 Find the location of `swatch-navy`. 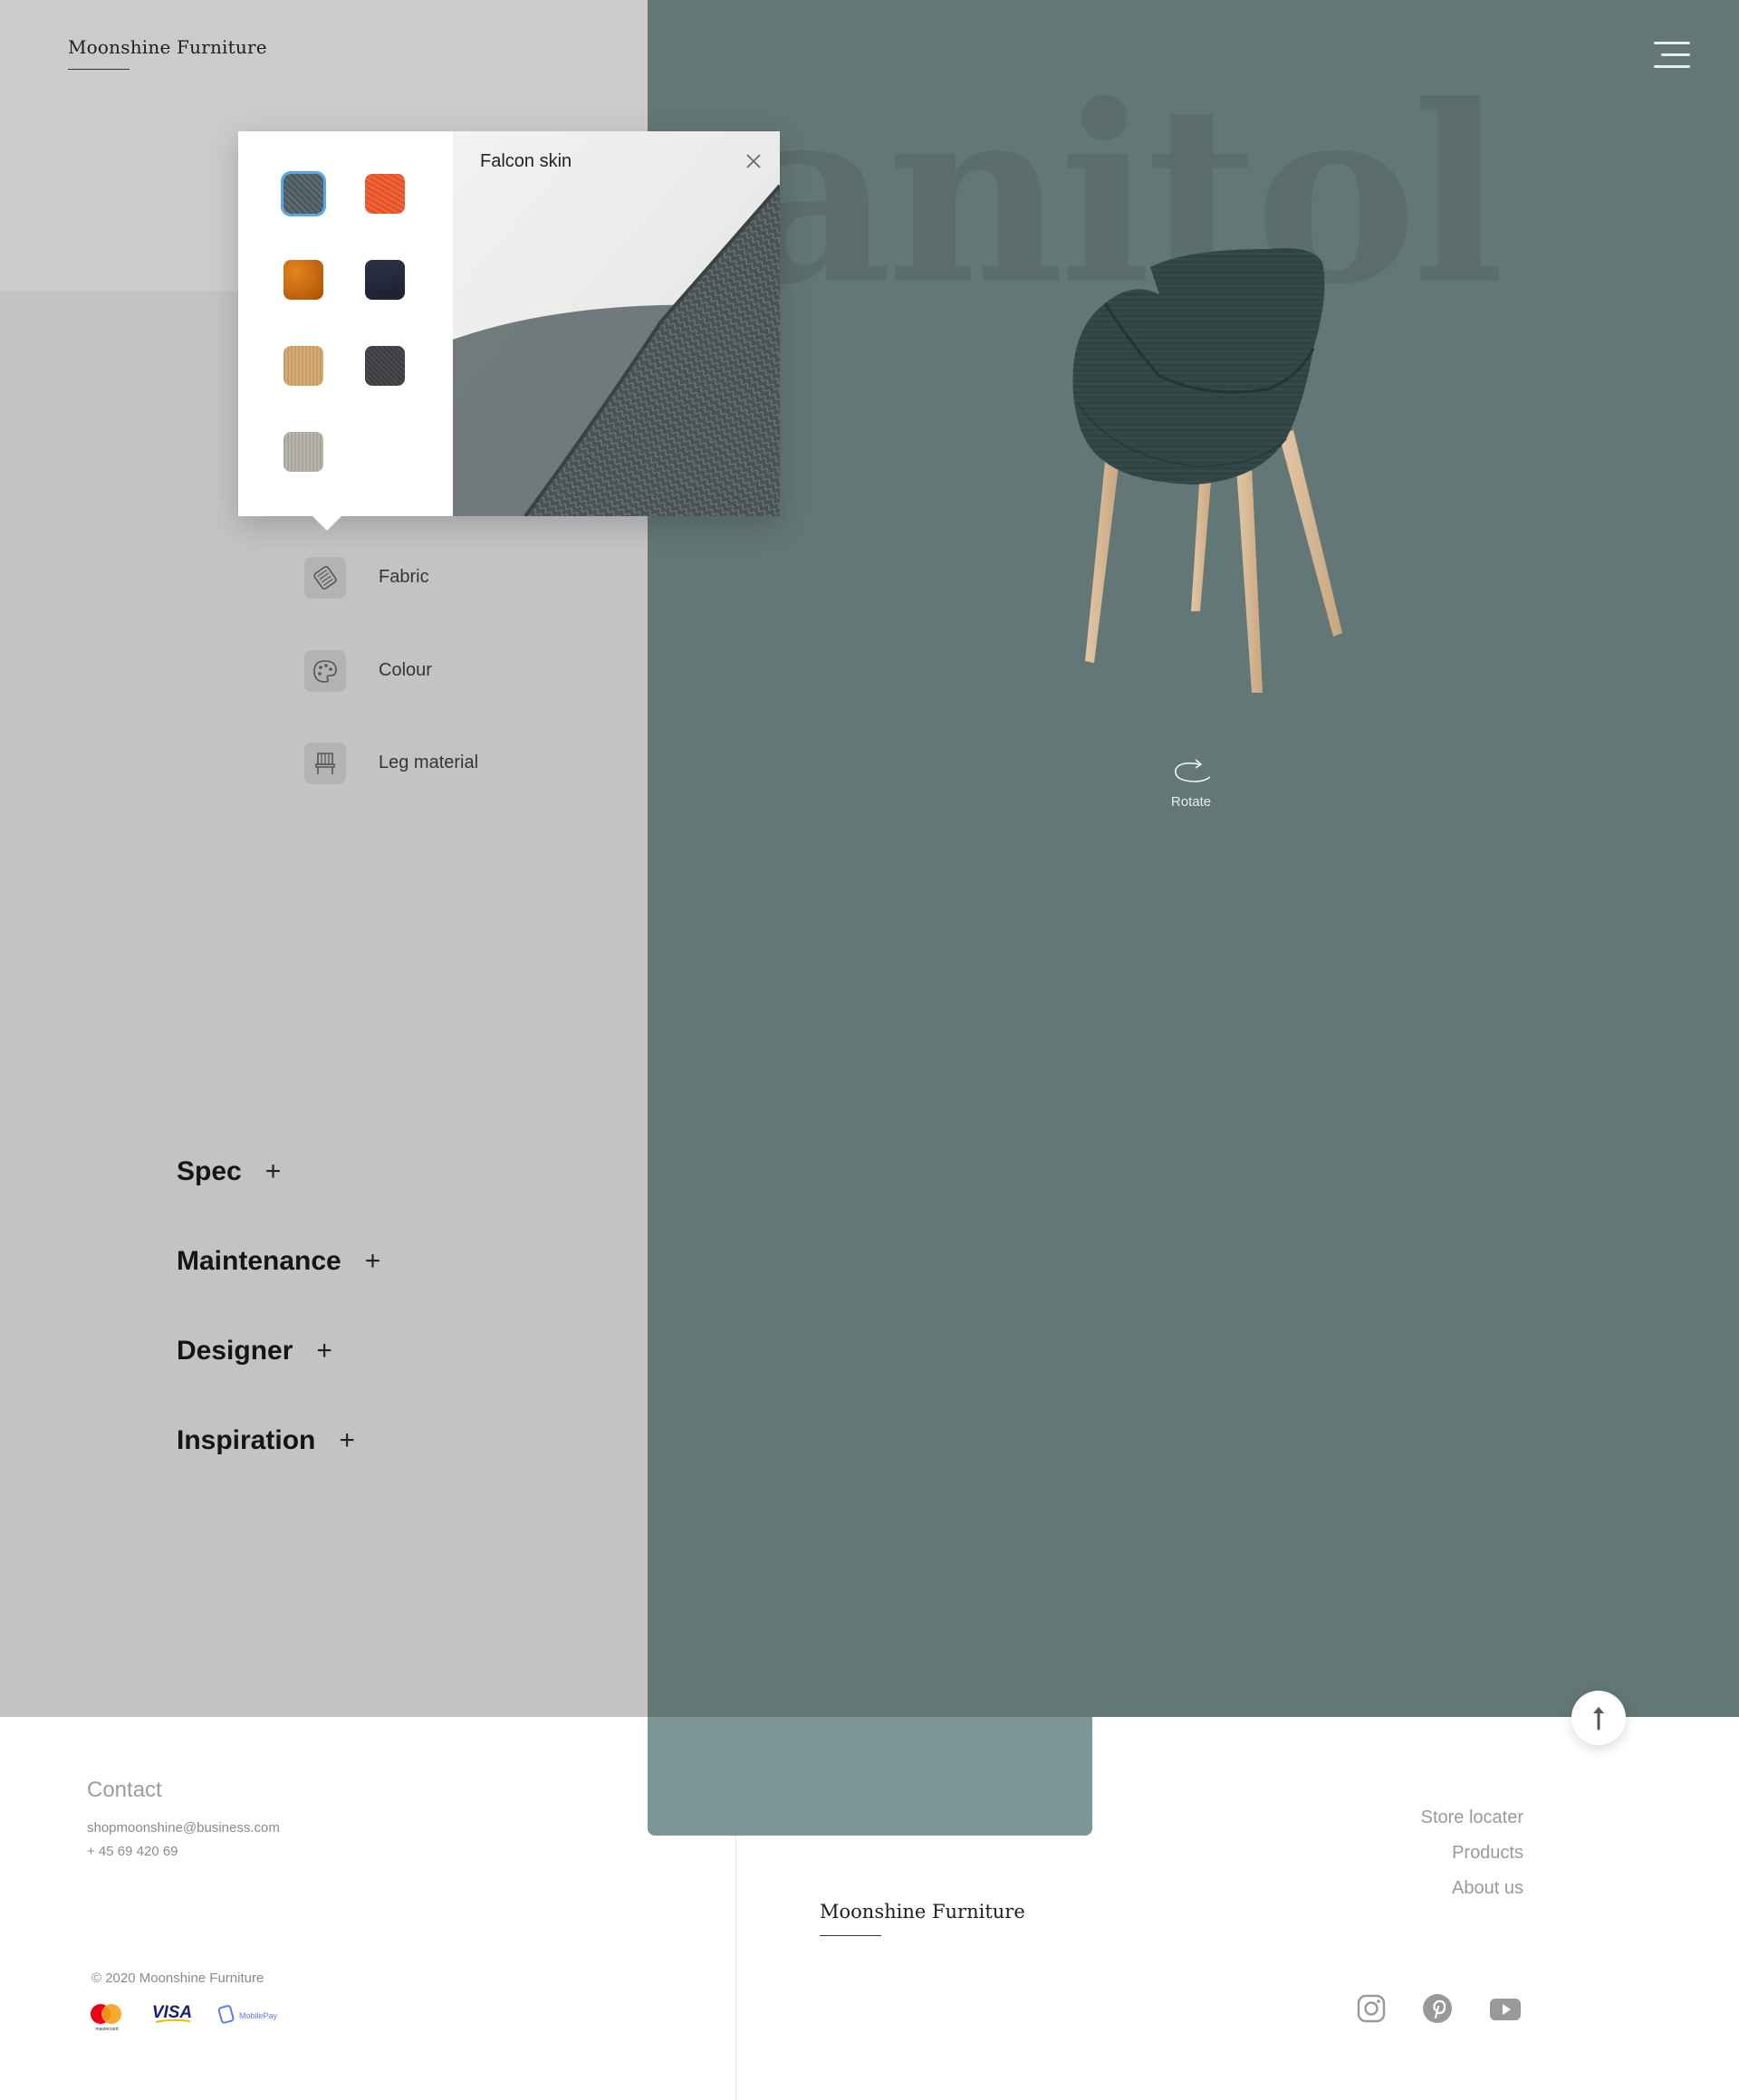

swatch-navy is located at coordinates (385, 280).